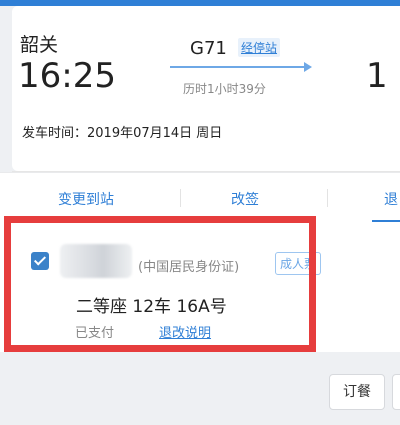 The image size is (400, 425). Describe the element at coordinates (391, 199) in the screenshot. I see `refund-button: 退` at that location.